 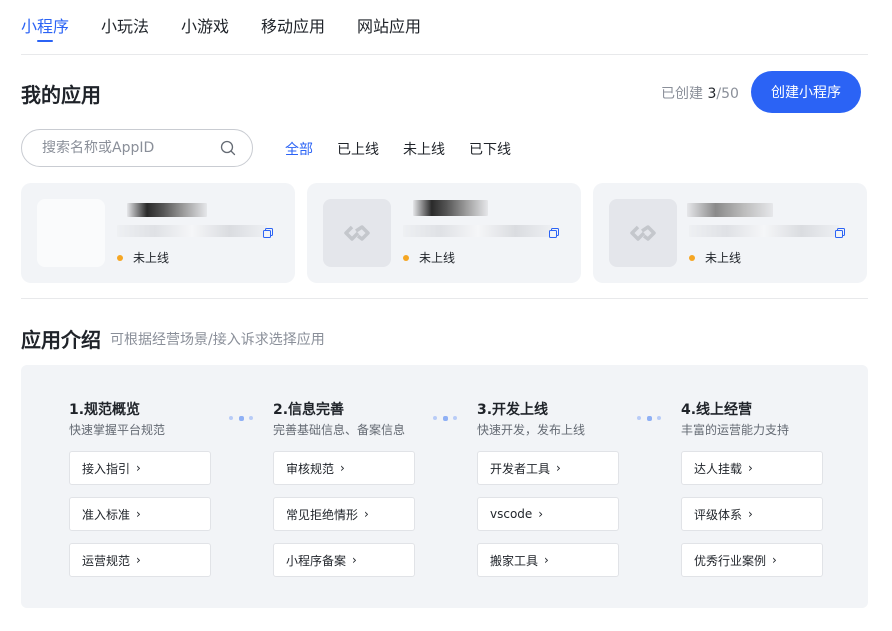 I want to click on tab-web-app: 网站应用, so click(x=389, y=25).